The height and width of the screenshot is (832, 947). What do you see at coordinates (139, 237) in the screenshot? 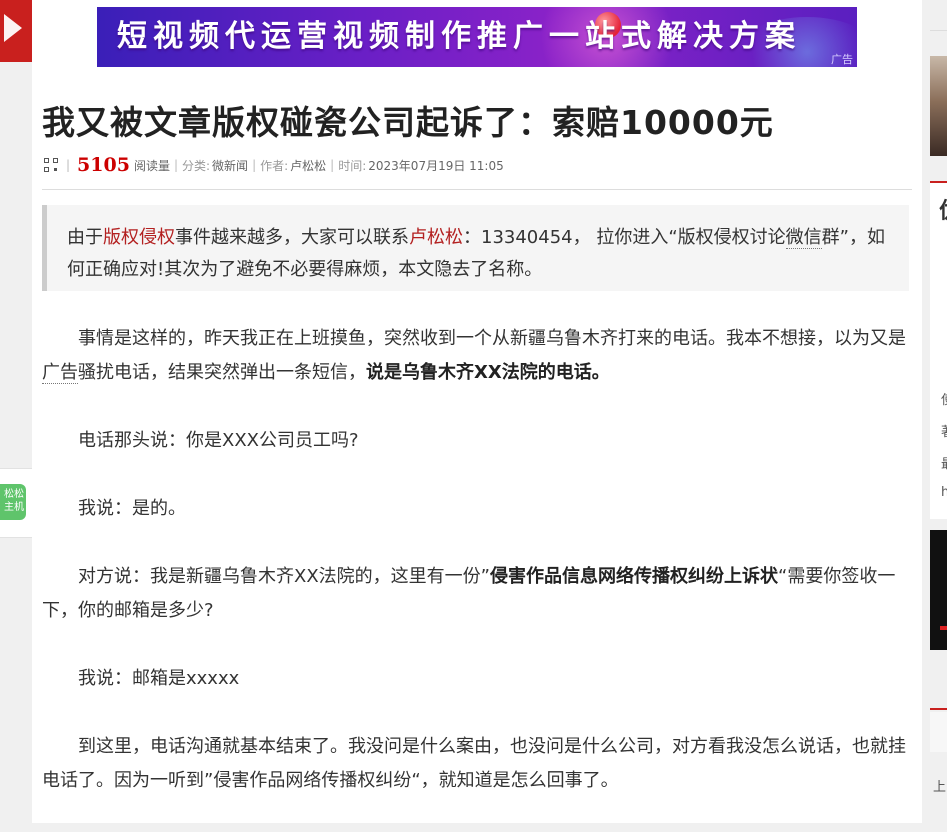
I see `keyword-link-copyright: 版权侵权` at bounding box center [139, 237].